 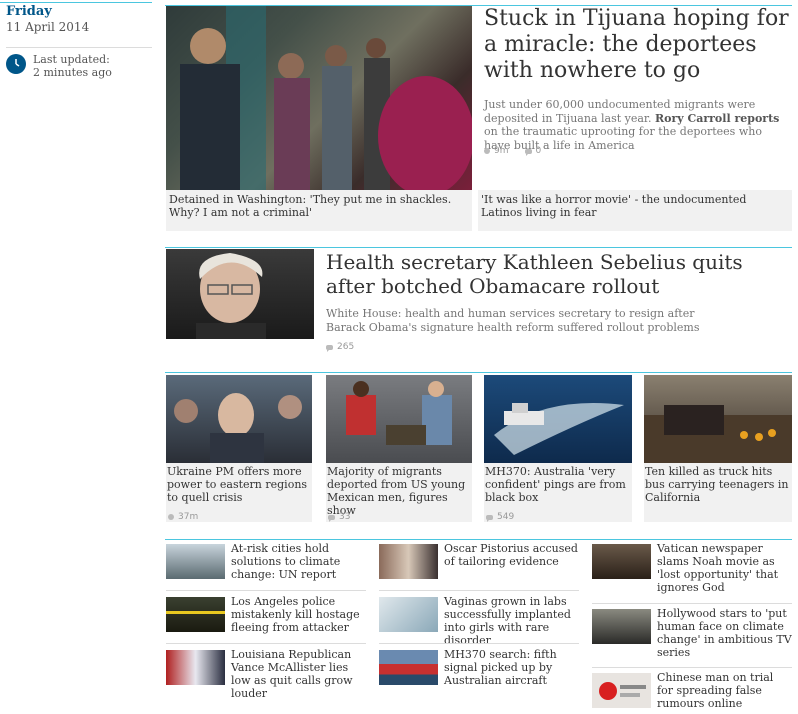 What do you see at coordinates (195, 614) in the screenshot?
I see `list-1-2-image` at bounding box center [195, 614].